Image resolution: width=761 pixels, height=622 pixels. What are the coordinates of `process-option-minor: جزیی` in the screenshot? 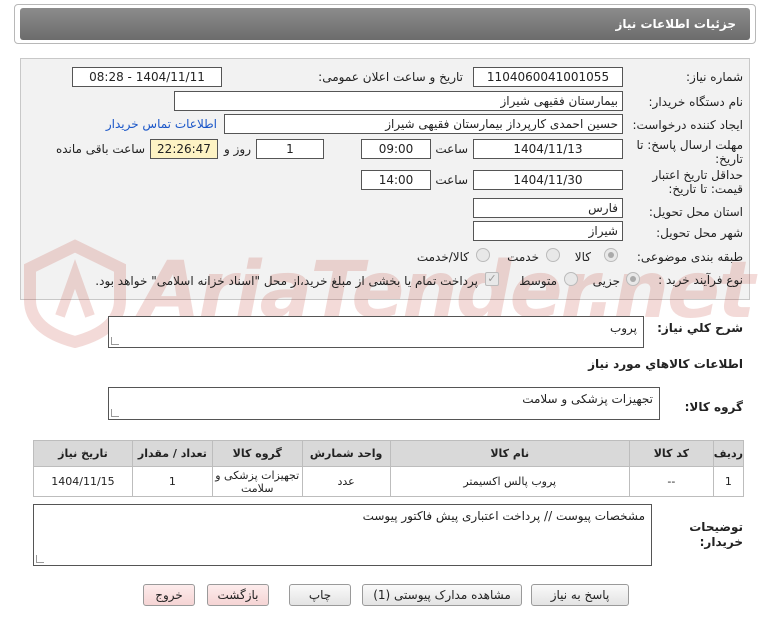 It's located at (606, 281).